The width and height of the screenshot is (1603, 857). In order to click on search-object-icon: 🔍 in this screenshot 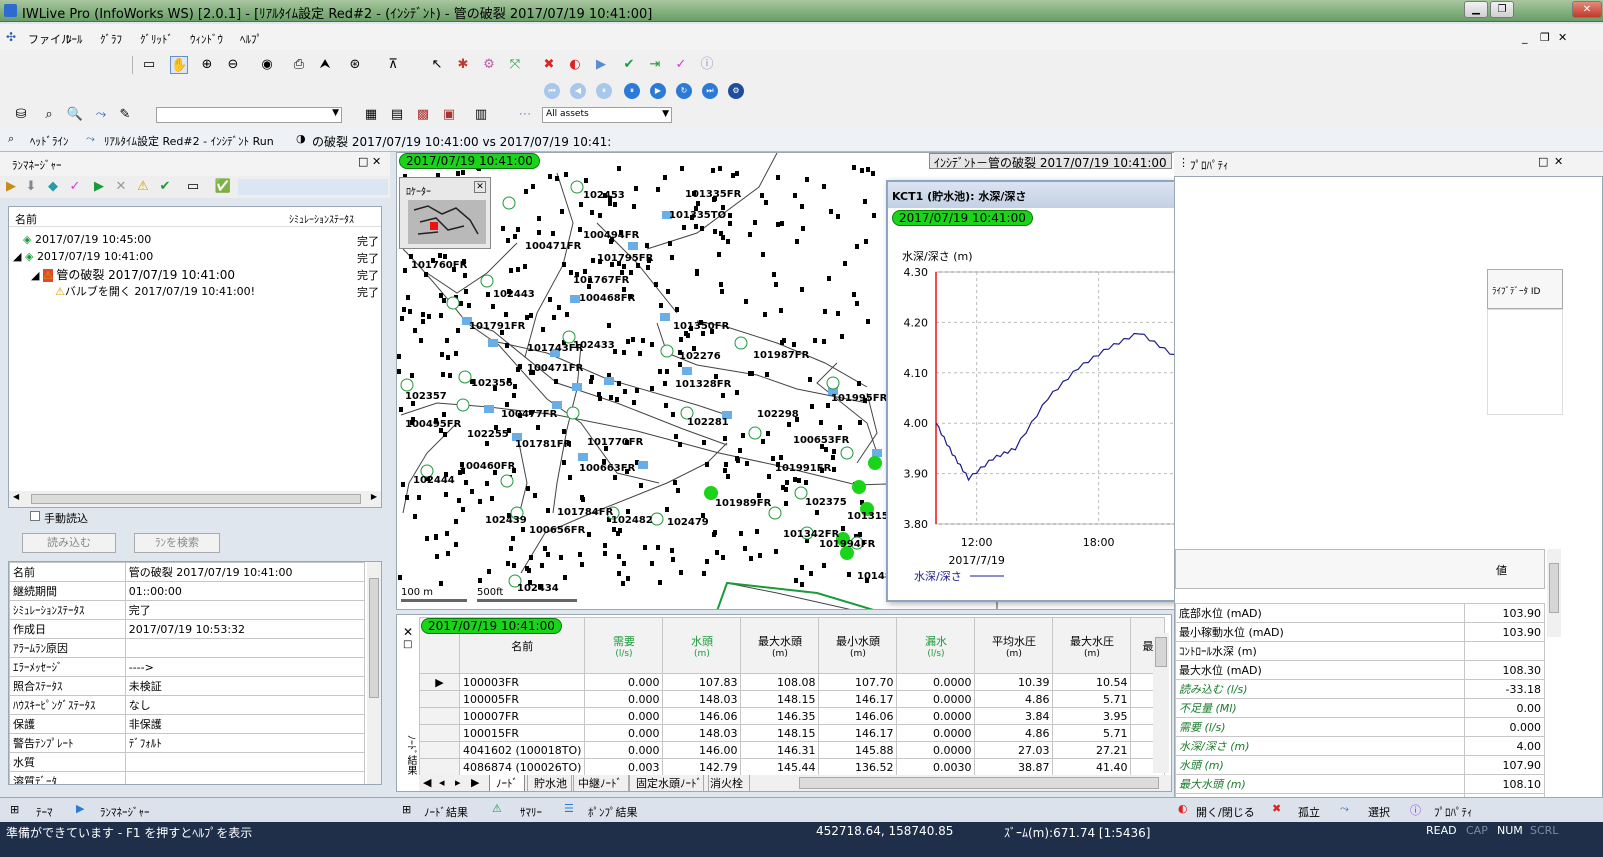, I will do `click(75, 115)`.